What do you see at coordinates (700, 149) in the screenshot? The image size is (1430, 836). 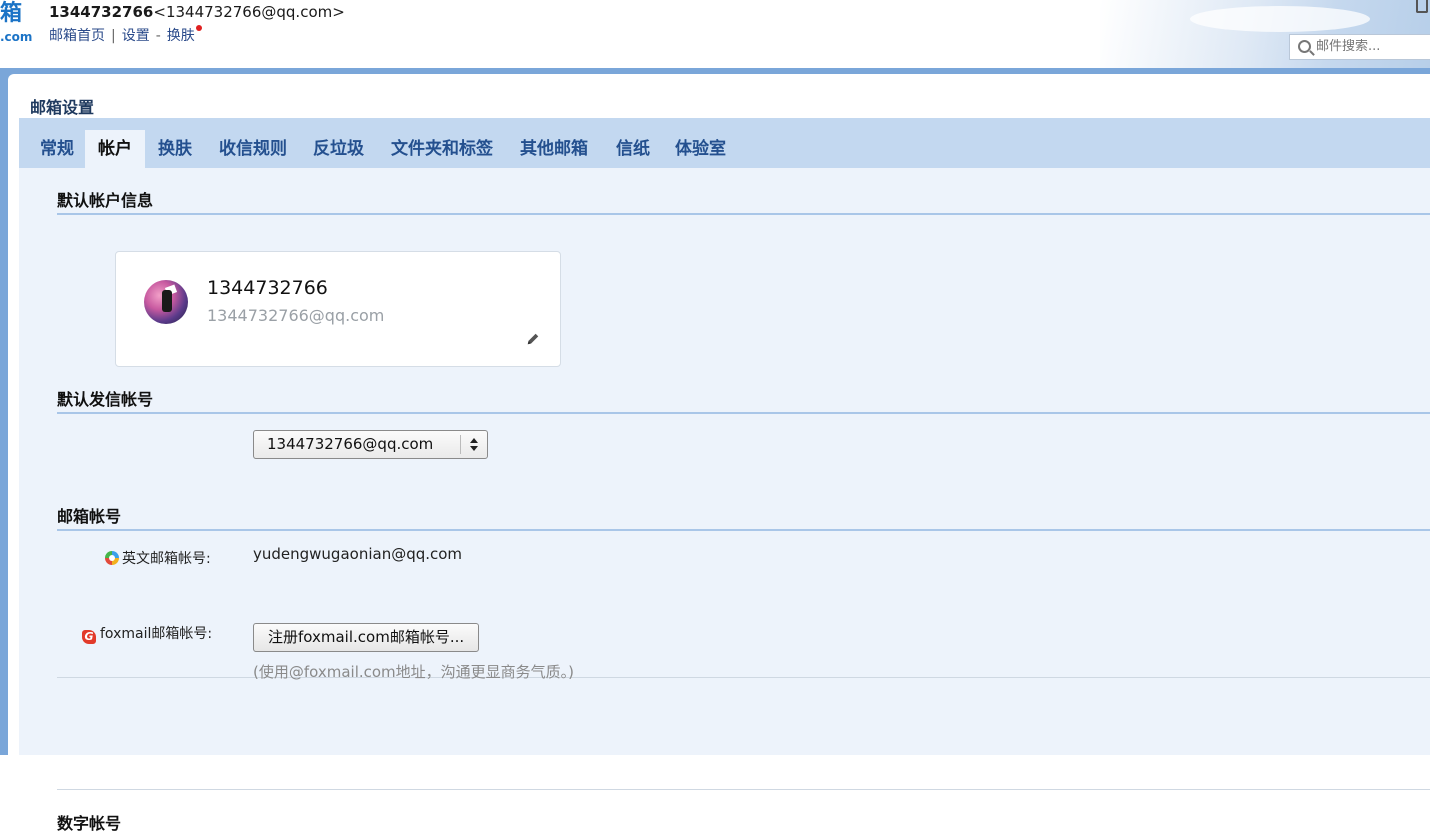 I see `tab-labs: 体验室` at bounding box center [700, 149].